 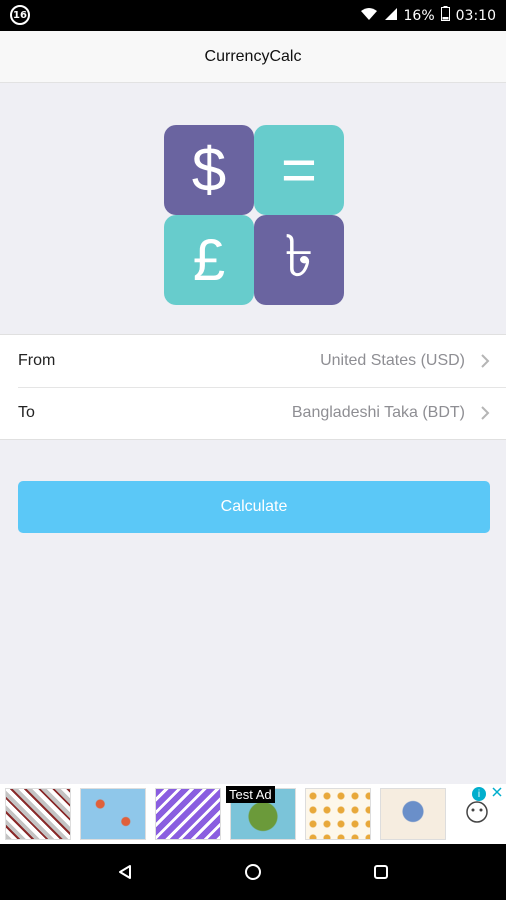 I want to click on status-bar: 16 16% 03:10, so click(x=253, y=15).